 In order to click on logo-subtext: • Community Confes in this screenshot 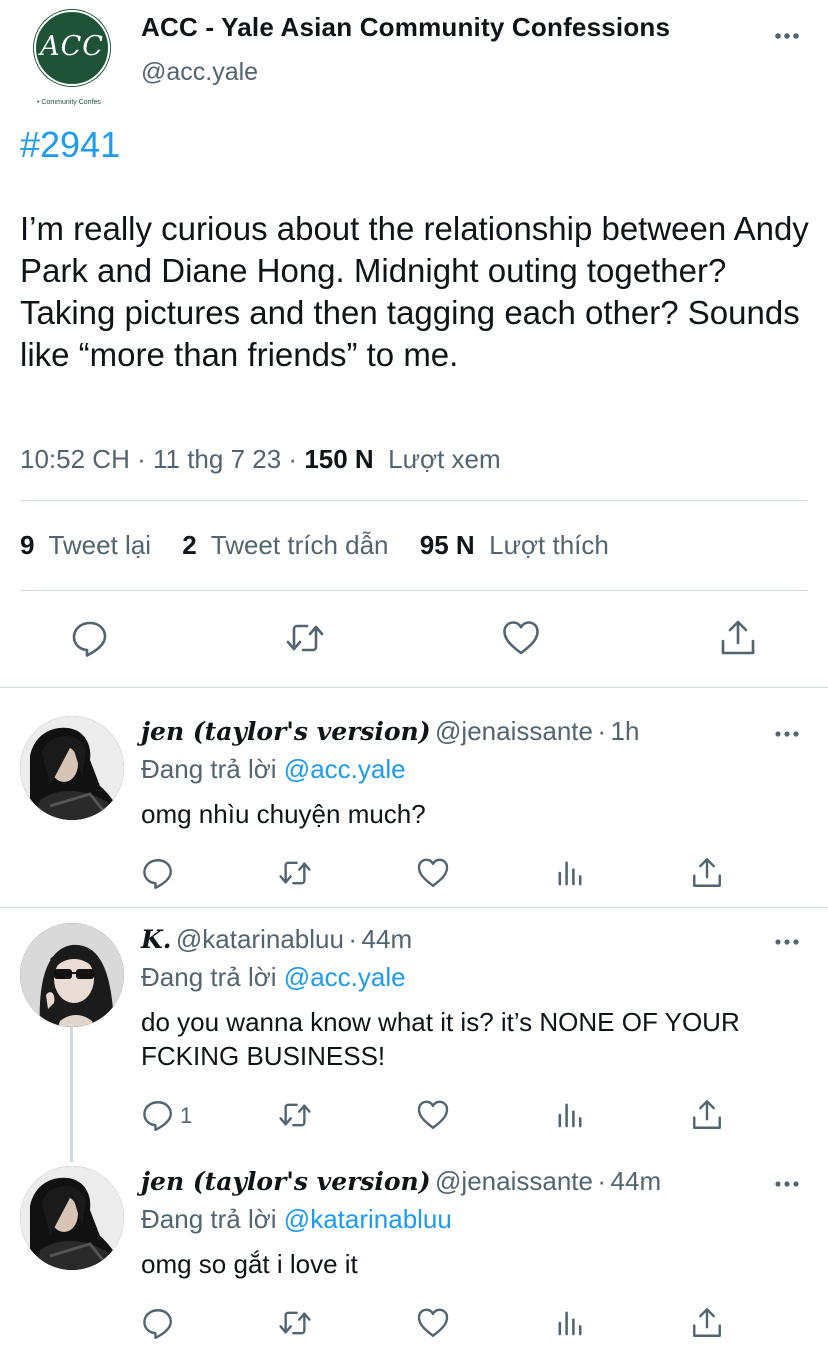, I will do `click(69, 102)`.